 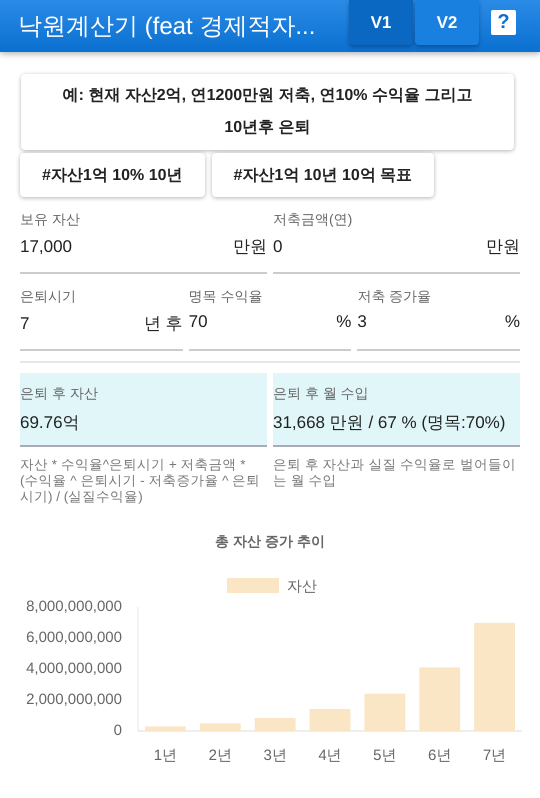 What do you see at coordinates (112, 175) in the screenshot?
I see `preset-button: #자산1억 10% 10년` at bounding box center [112, 175].